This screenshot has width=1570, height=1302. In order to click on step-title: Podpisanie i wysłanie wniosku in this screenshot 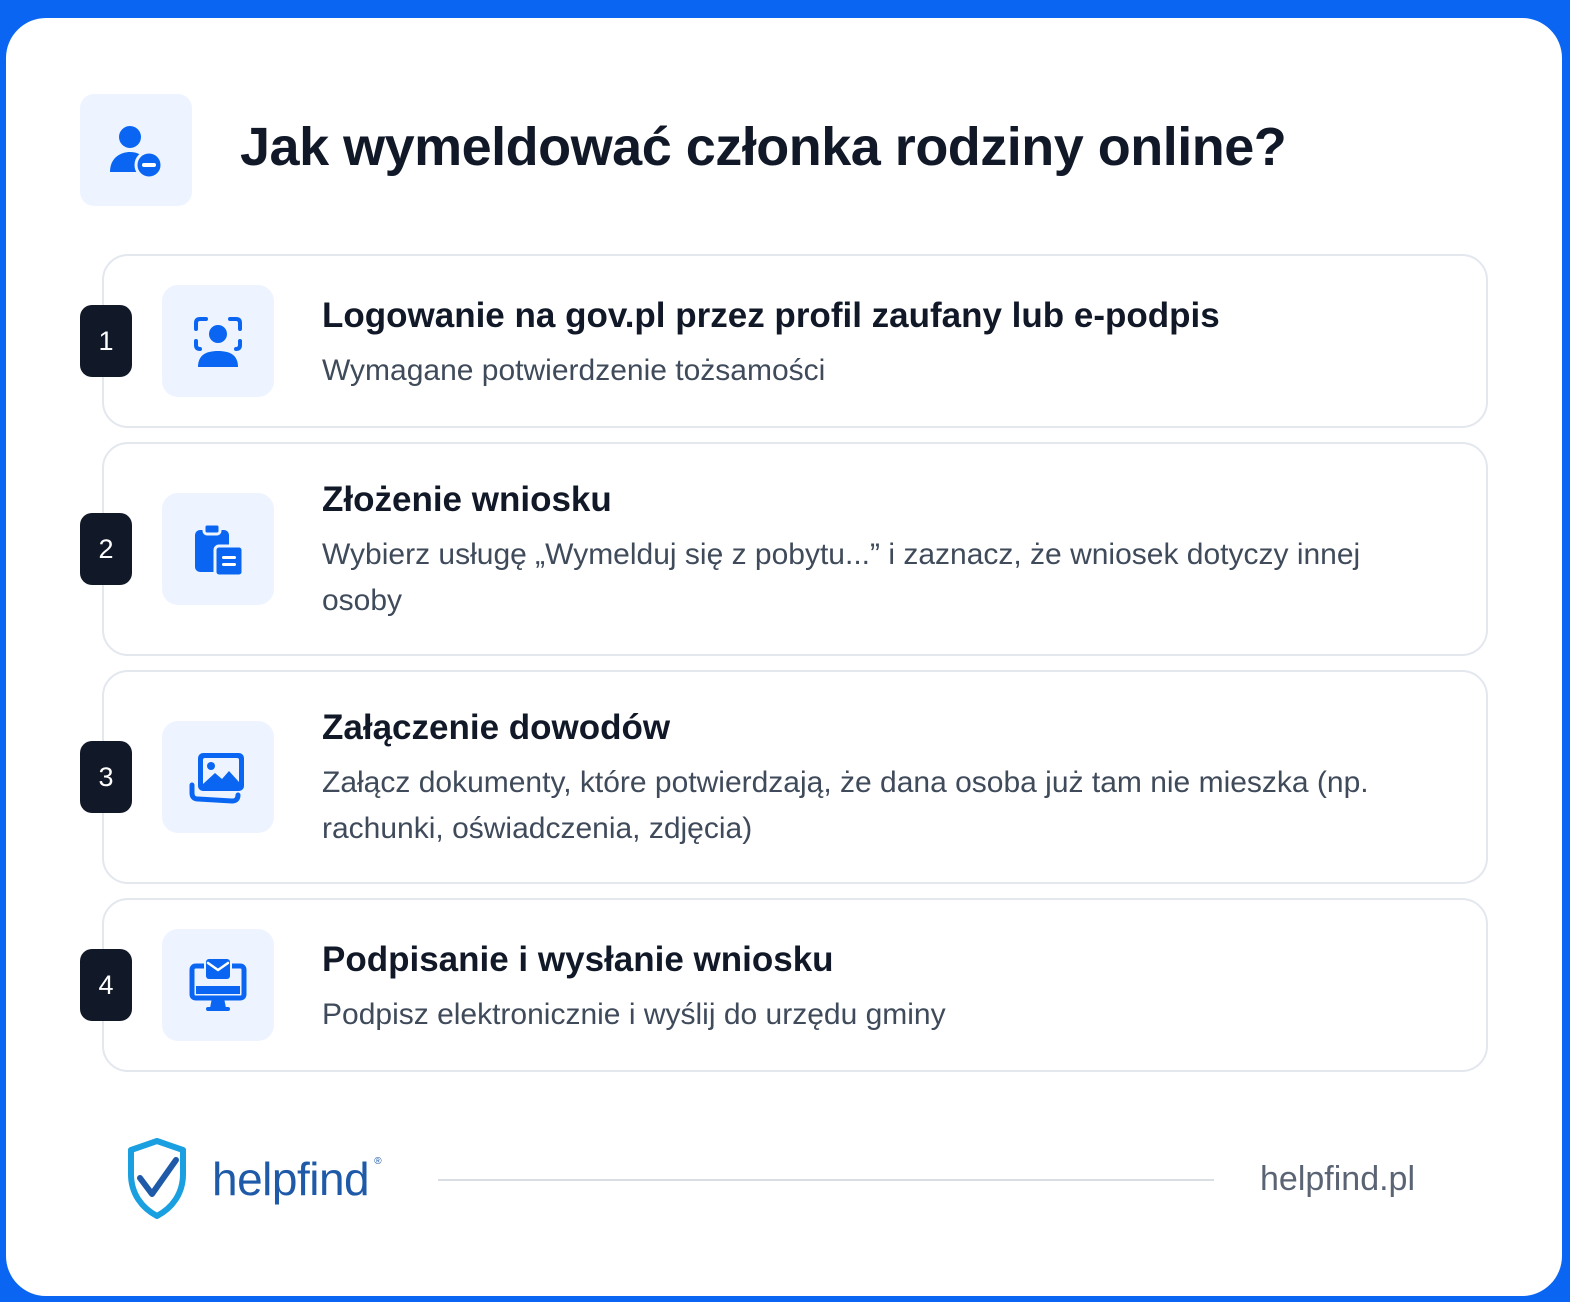, I will do `click(578, 959)`.